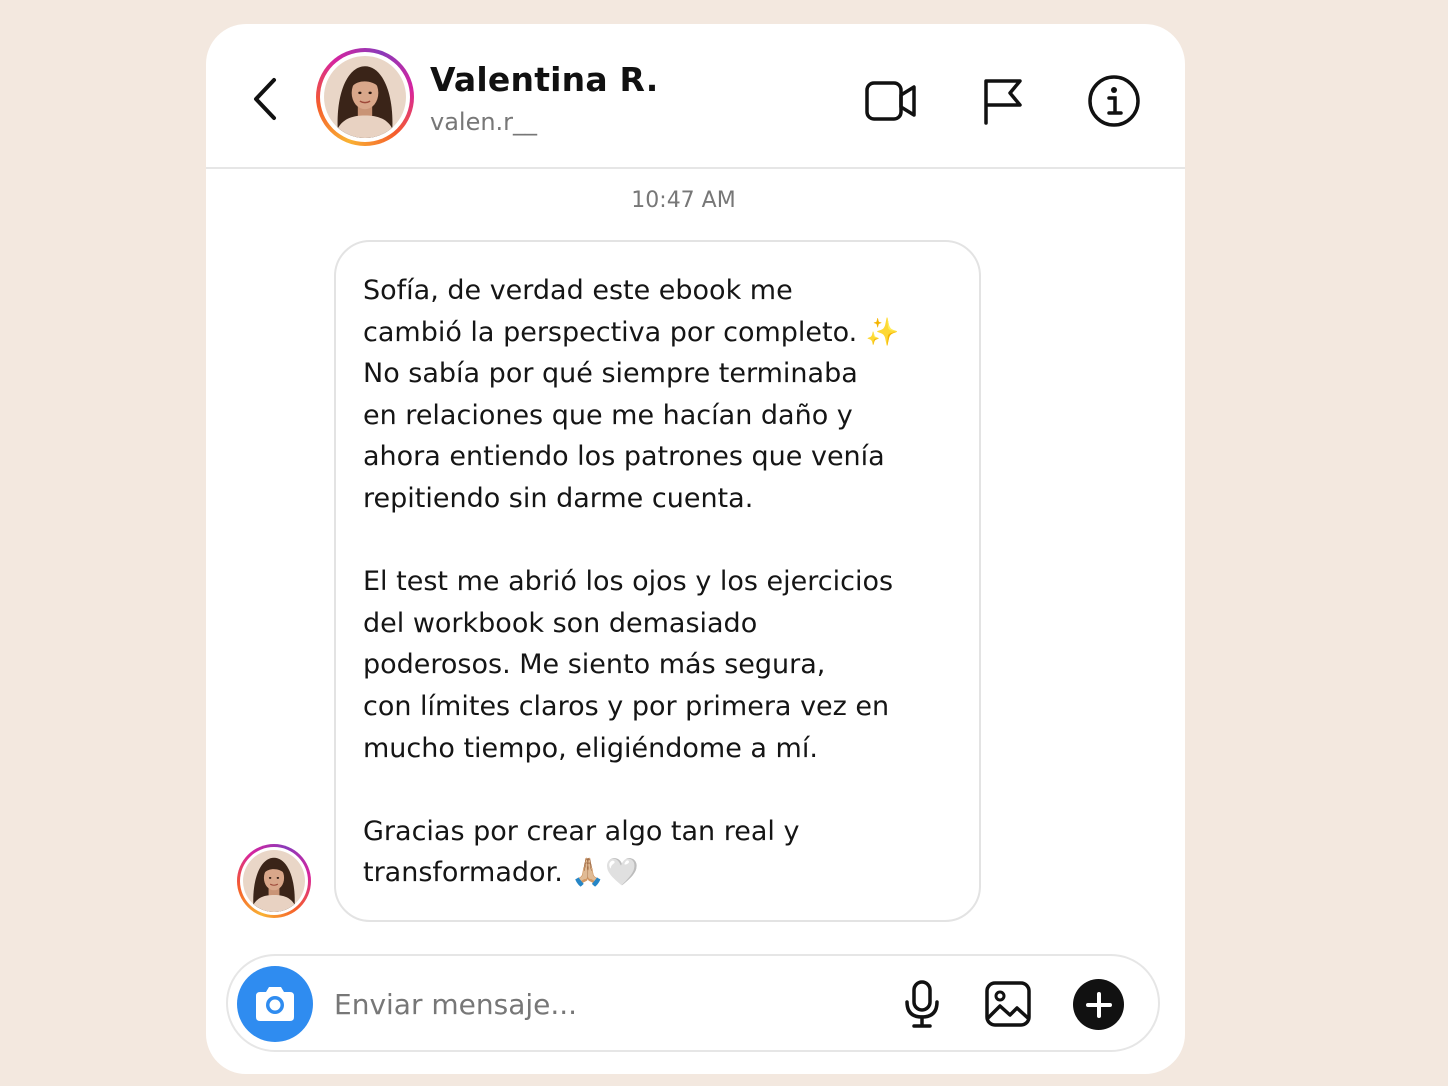  I want to click on message-timestamp: 10:47 AM, so click(683, 200).